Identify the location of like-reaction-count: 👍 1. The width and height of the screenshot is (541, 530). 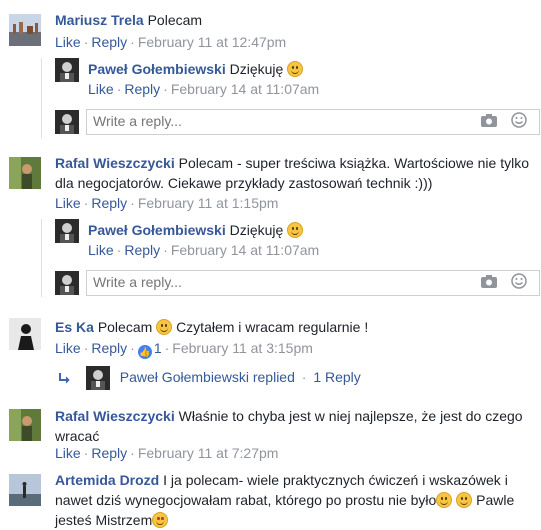
(149, 349).